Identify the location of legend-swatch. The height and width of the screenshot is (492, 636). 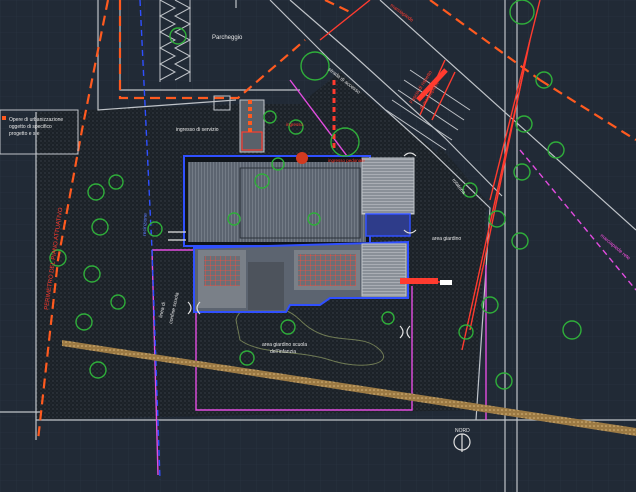
(4, 118).